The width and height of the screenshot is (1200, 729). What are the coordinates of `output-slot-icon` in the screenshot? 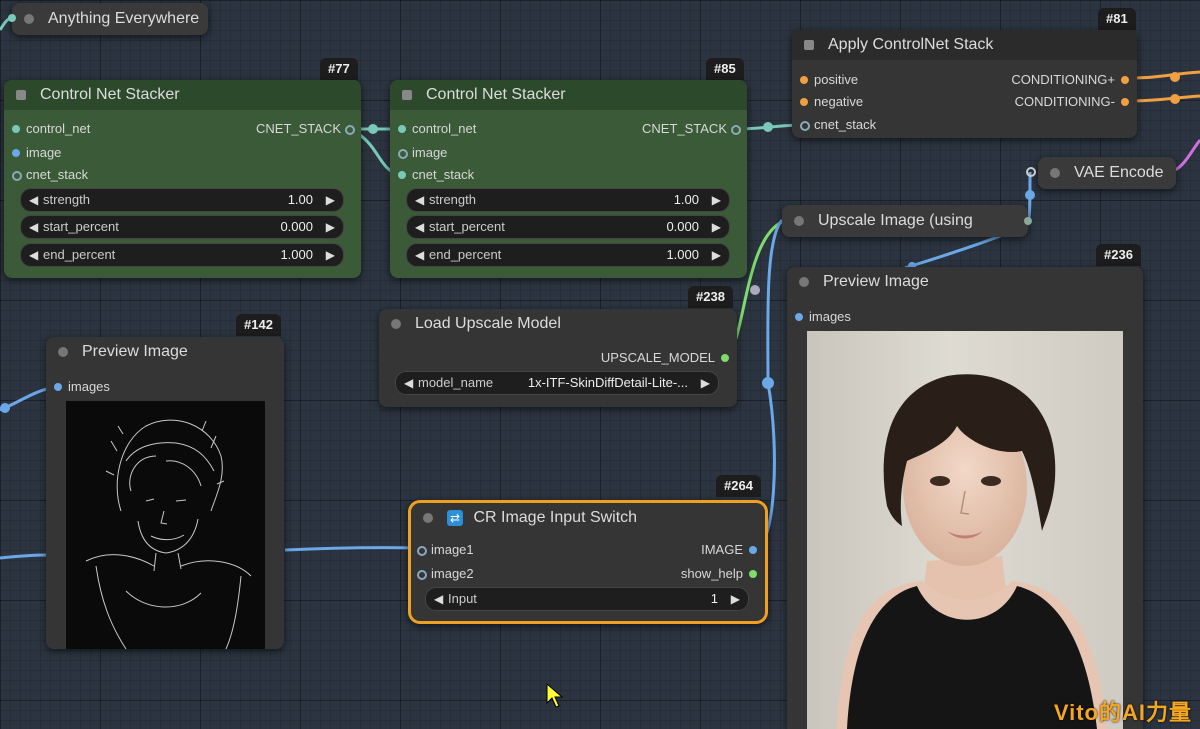 It's located at (1028, 221).